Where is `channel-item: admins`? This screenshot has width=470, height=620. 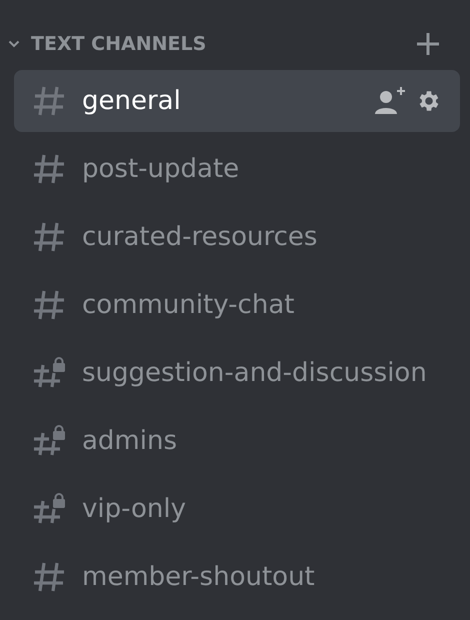 channel-item: admins is located at coordinates (237, 441).